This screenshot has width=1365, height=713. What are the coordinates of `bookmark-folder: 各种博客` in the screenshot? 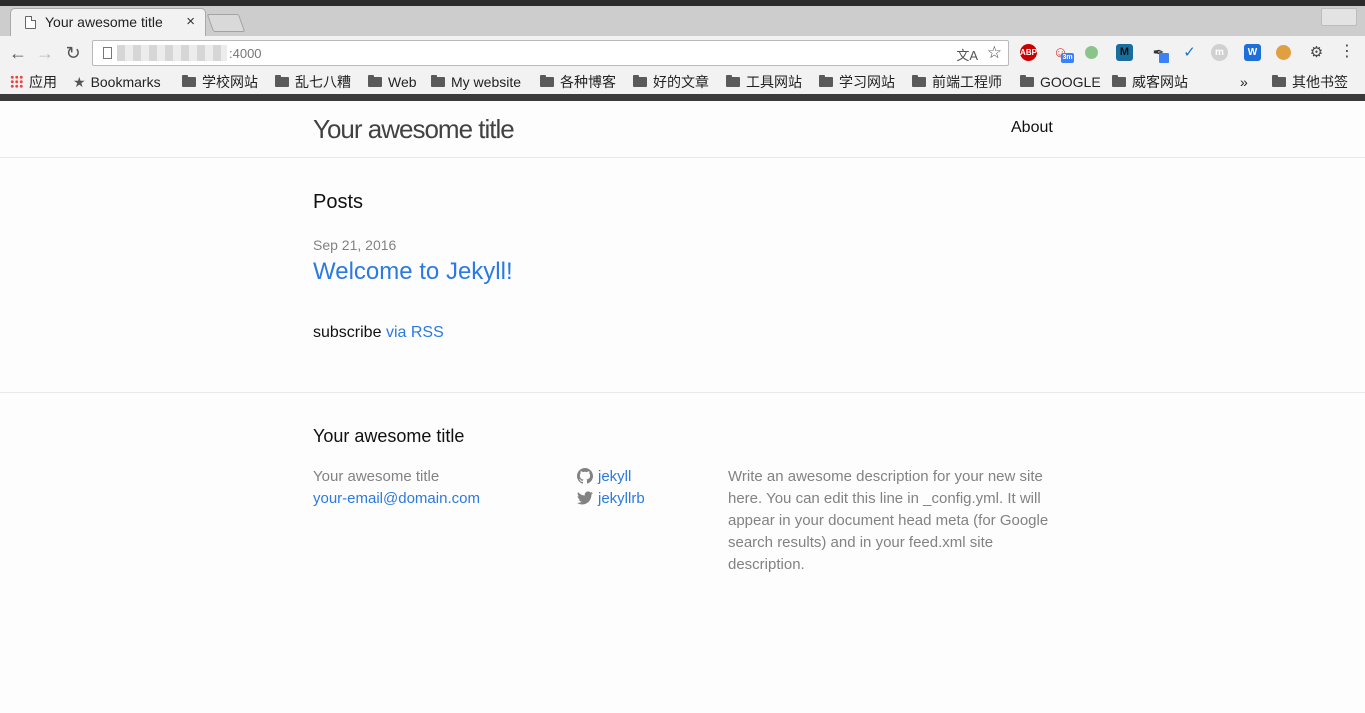 It's located at (578, 82).